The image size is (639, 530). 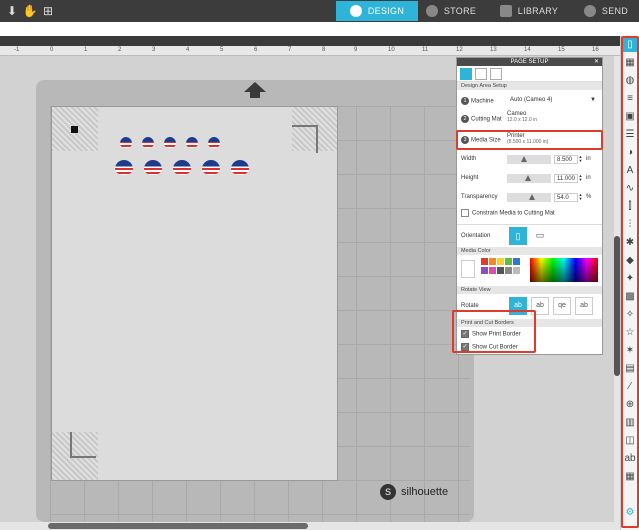 I want to click on width-stepper: ▲ ▼, so click(x=580, y=159).